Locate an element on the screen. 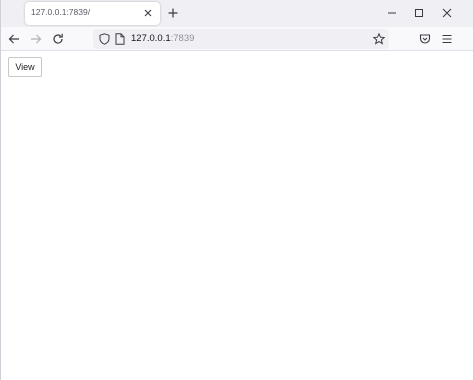  arrow-left-icon is located at coordinates (14, 39).